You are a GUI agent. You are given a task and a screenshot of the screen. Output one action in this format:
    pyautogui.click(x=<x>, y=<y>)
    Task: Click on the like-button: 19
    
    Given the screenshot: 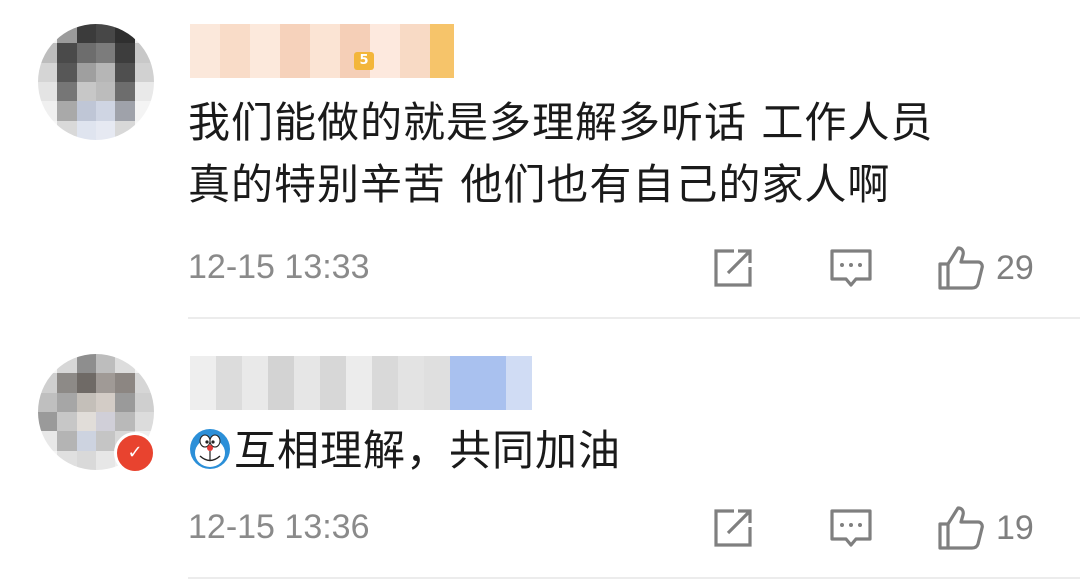 What is the action you would take?
    pyautogui.click(x=985, y=528)
    